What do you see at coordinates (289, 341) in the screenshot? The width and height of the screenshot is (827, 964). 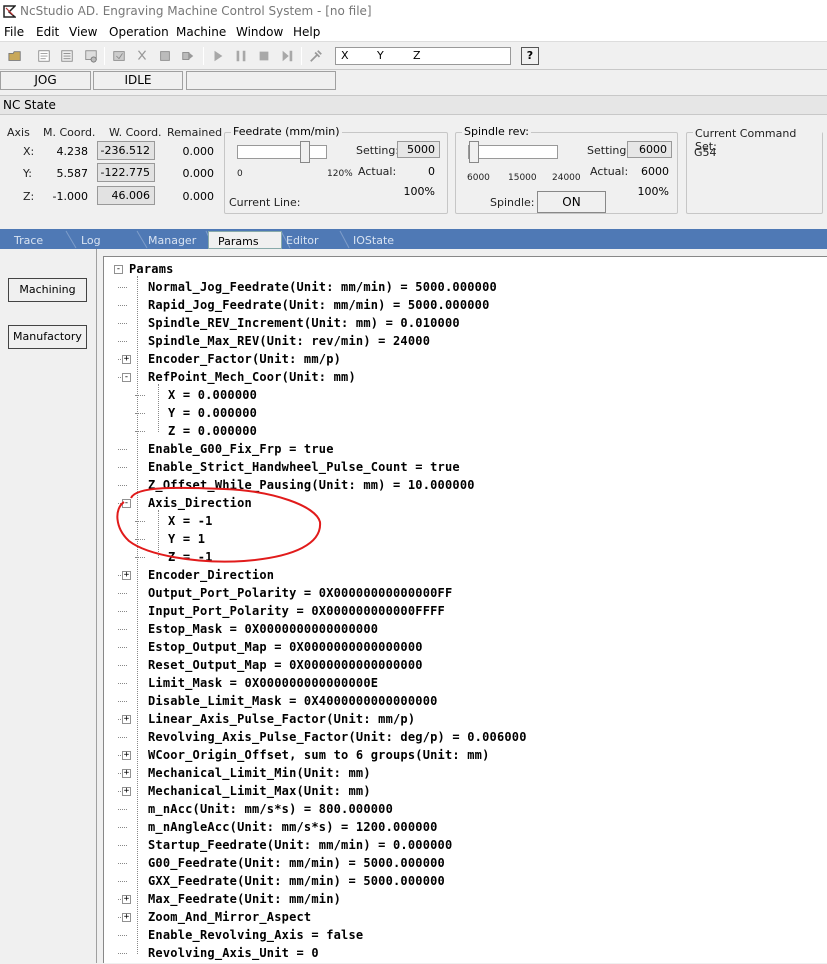 I see `tree-item: Spindle_Max_REV(Unit: rev/min) = 24000` at bounding box center [289, 341].